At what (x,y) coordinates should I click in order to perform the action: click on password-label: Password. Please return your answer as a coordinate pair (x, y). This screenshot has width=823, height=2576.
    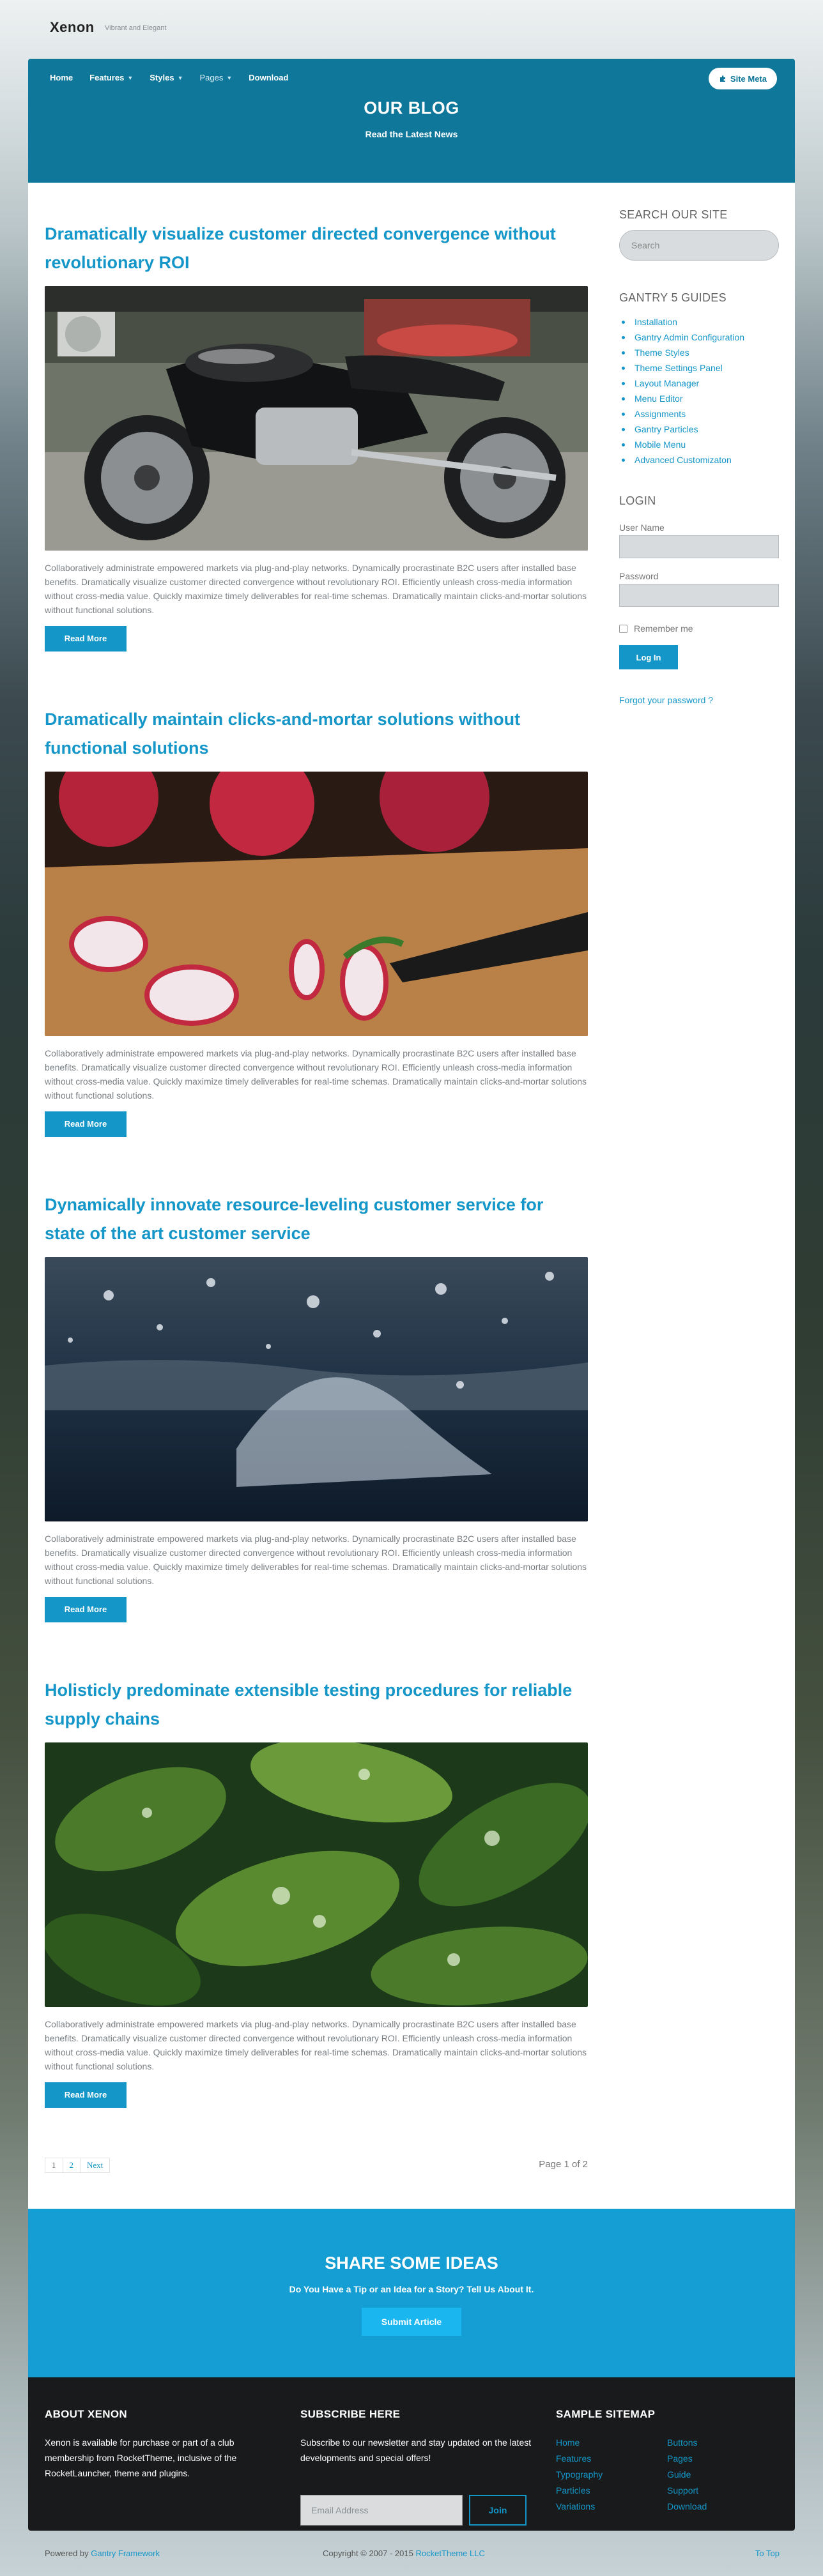
    Looking at the image, I should click on (639, 576).